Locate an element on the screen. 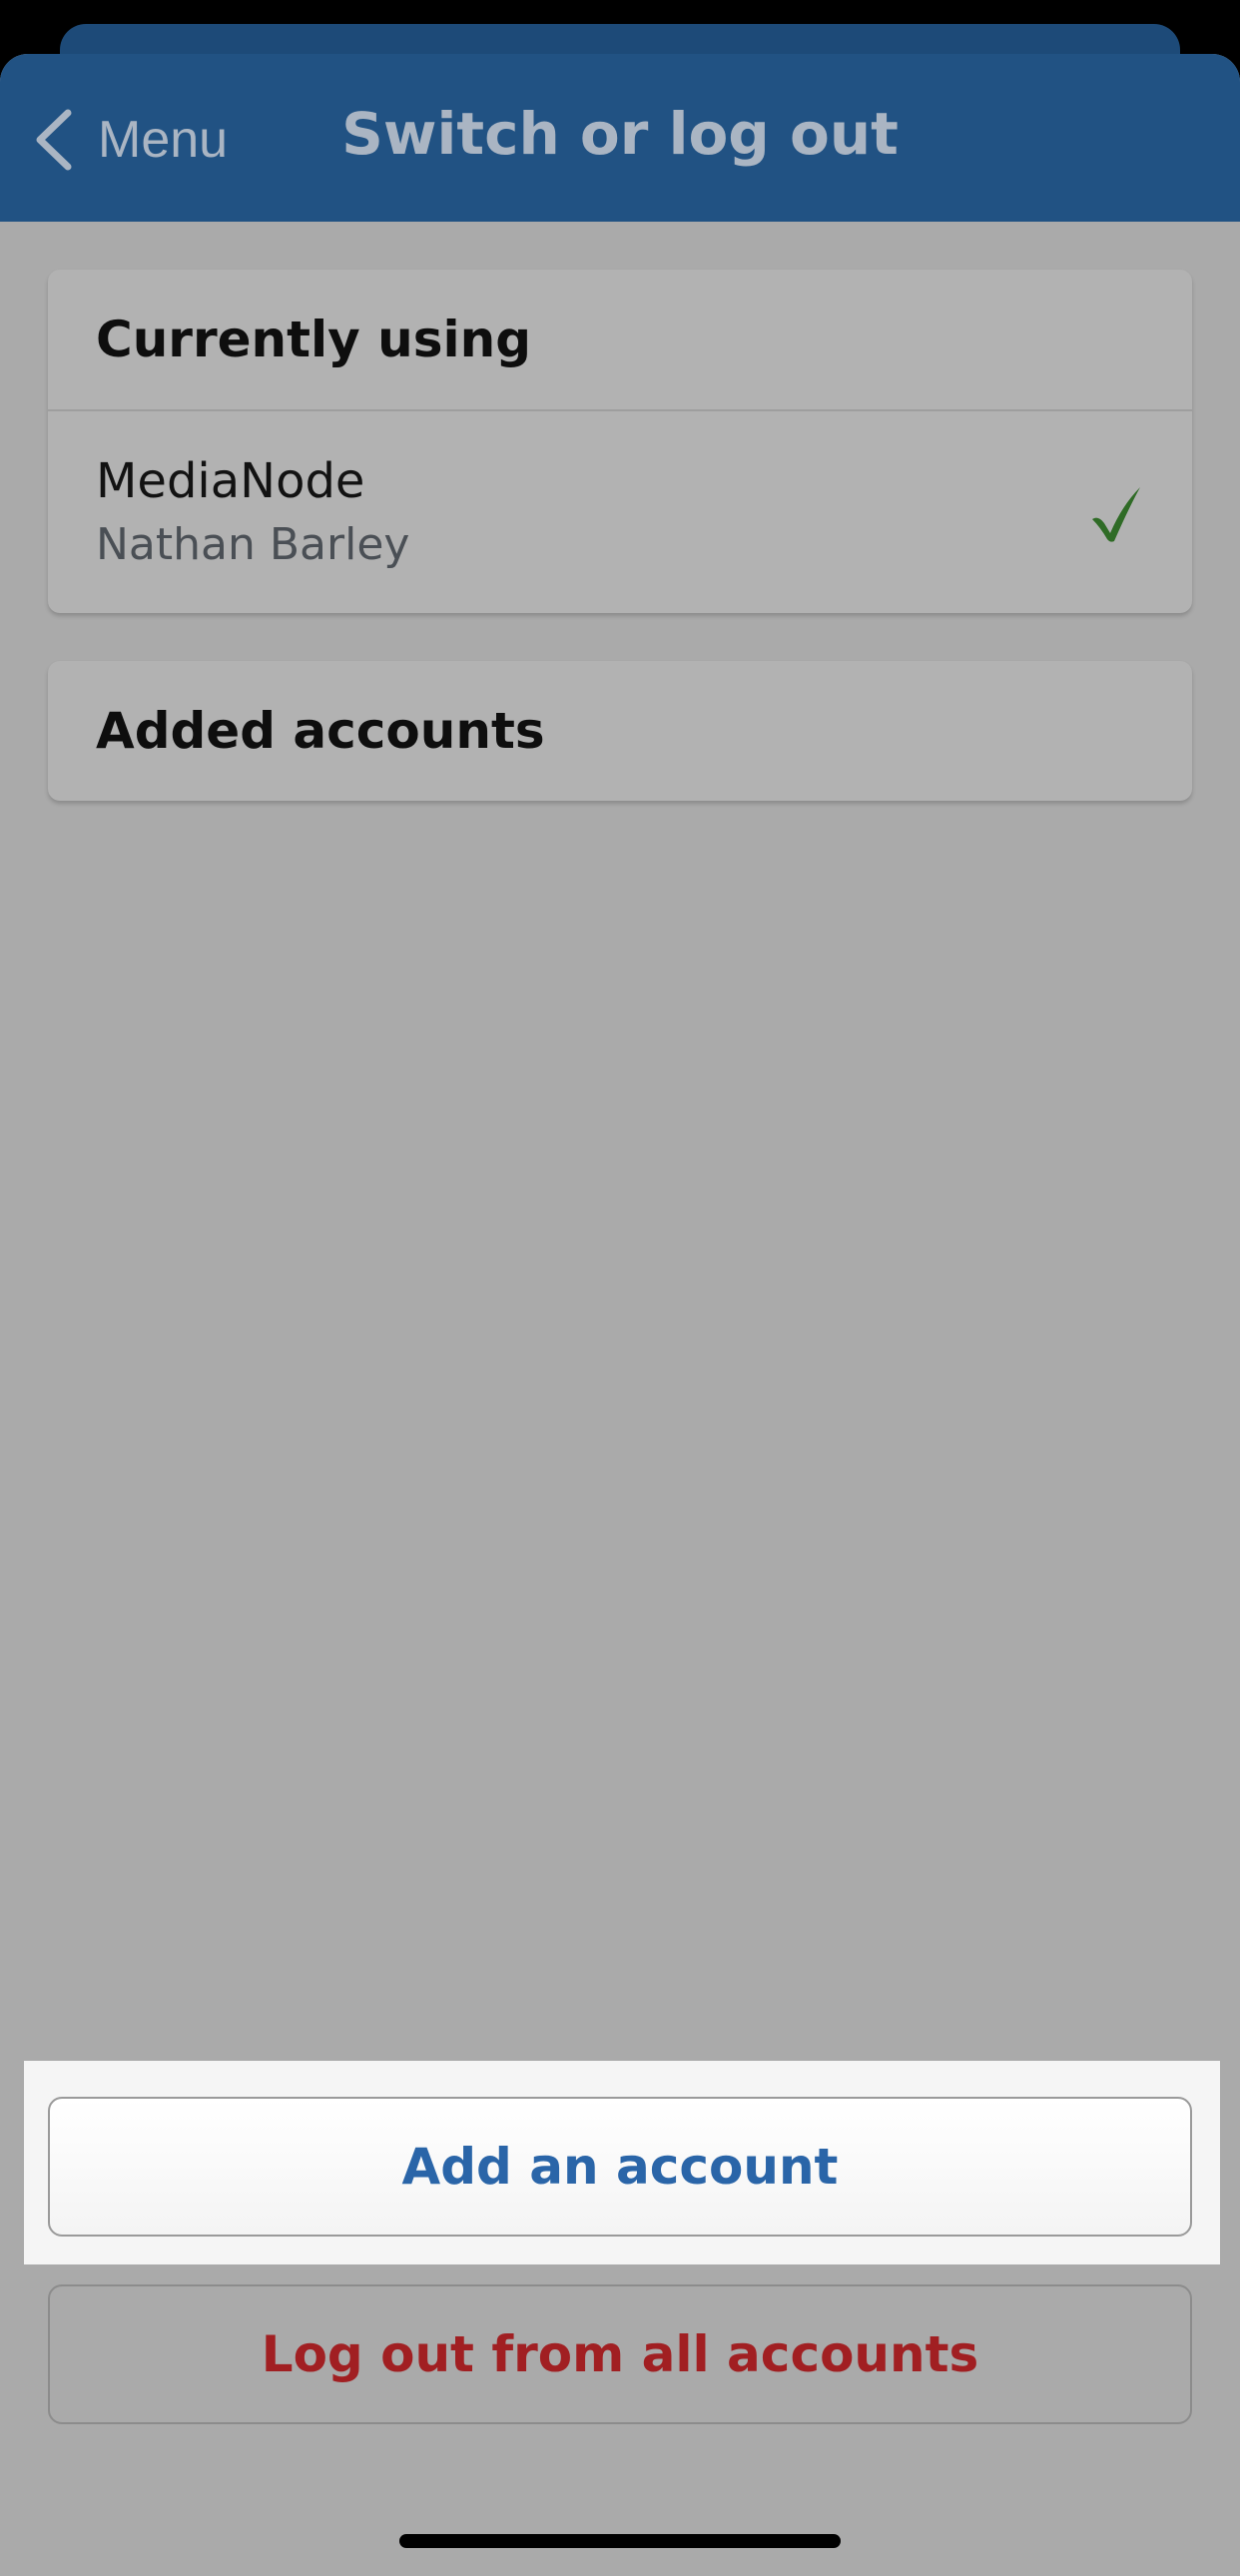  currently-using-header: Currently using is located at coordinates (314, 340).